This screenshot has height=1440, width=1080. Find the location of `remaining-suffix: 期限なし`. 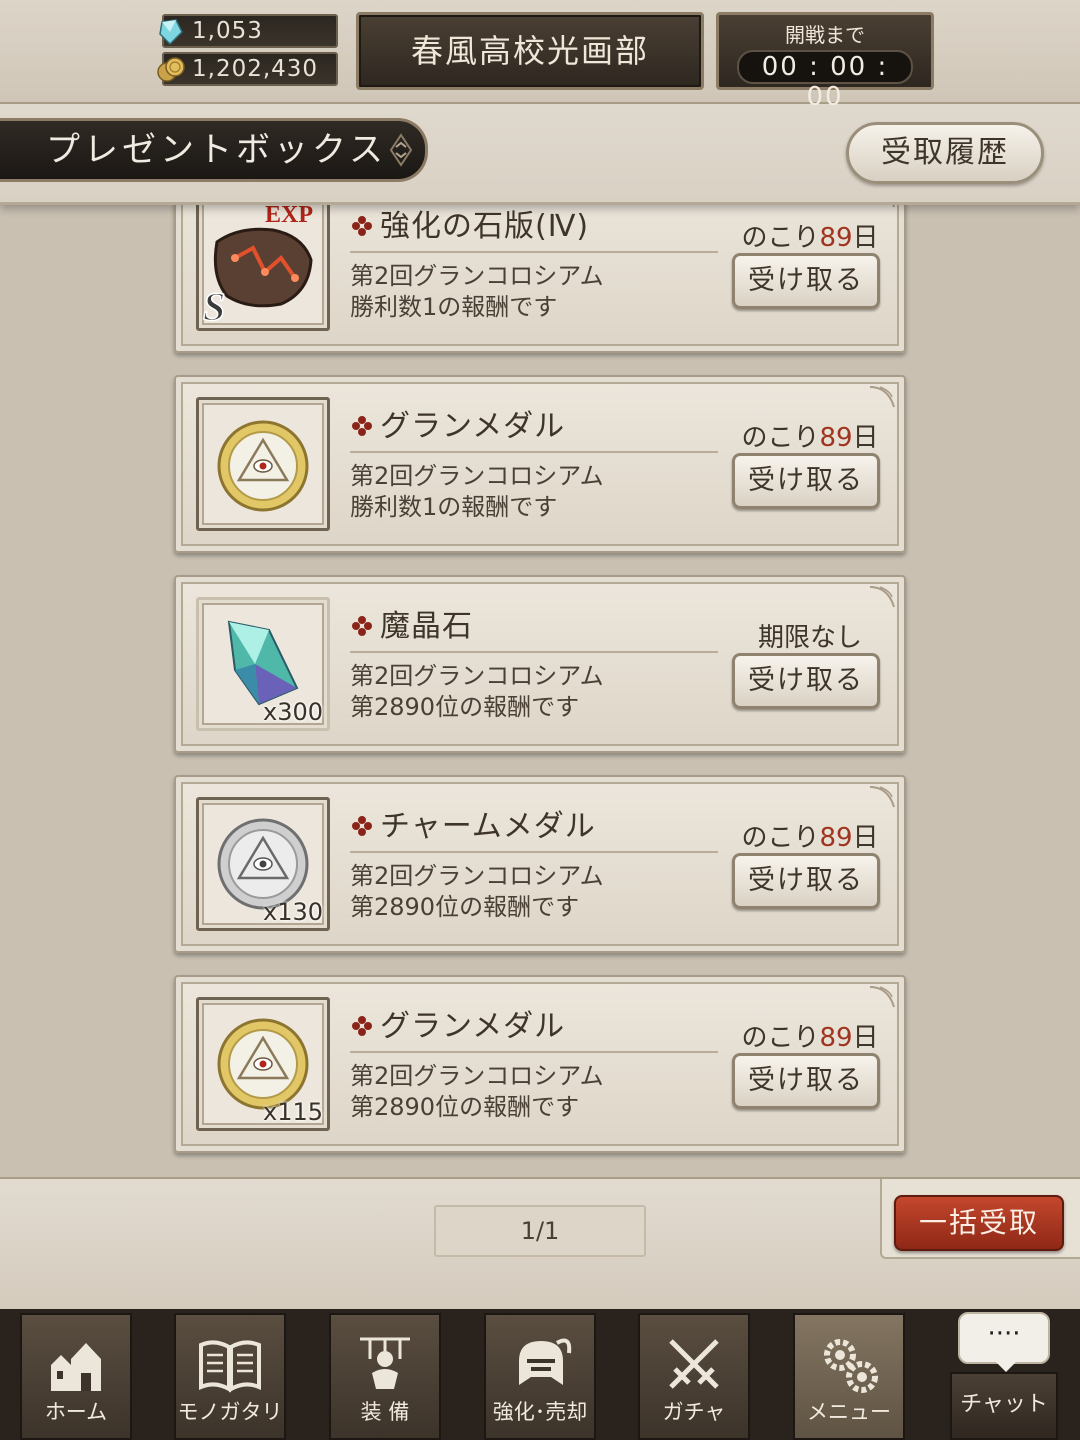

remaining-suffix: 期限なし is located at coordinates (809, 638).